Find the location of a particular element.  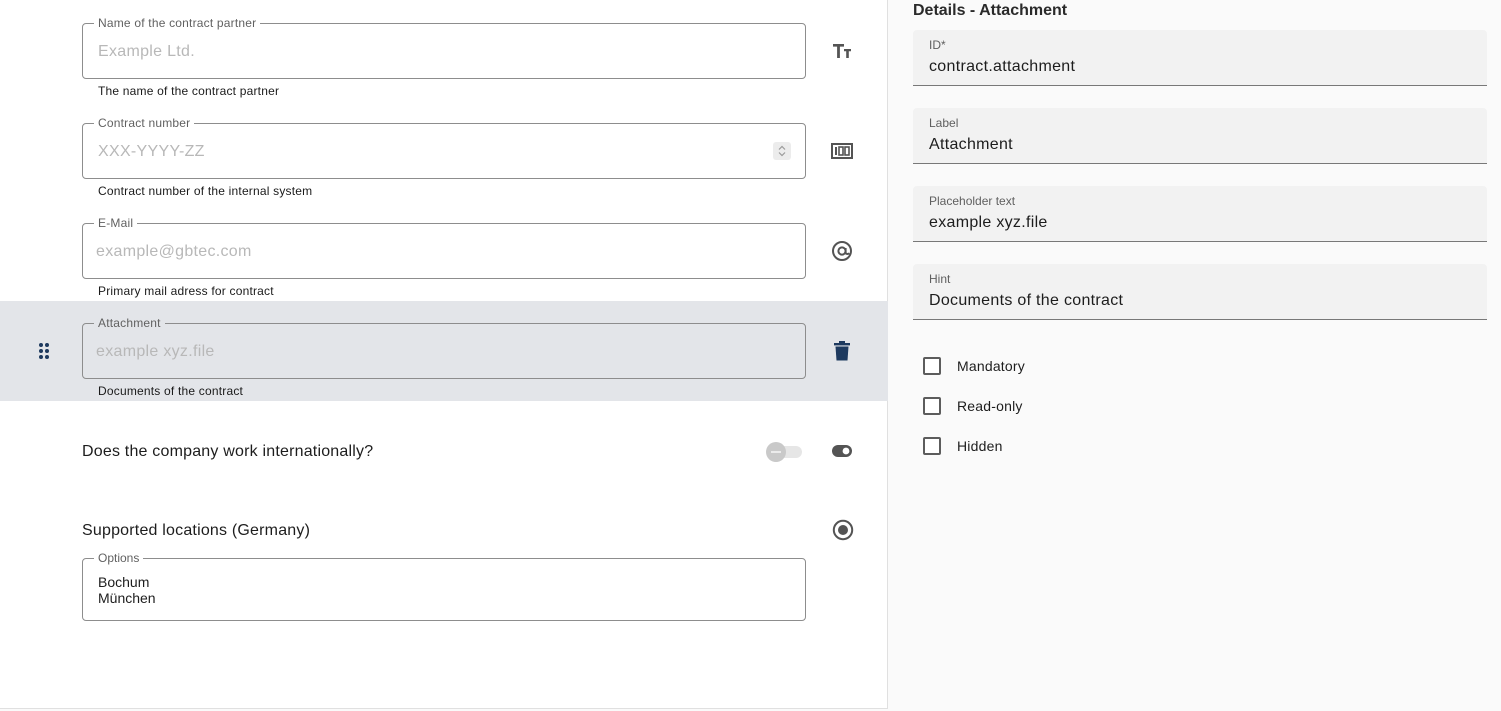

options-label: Options is located at coordinates (119, 558).